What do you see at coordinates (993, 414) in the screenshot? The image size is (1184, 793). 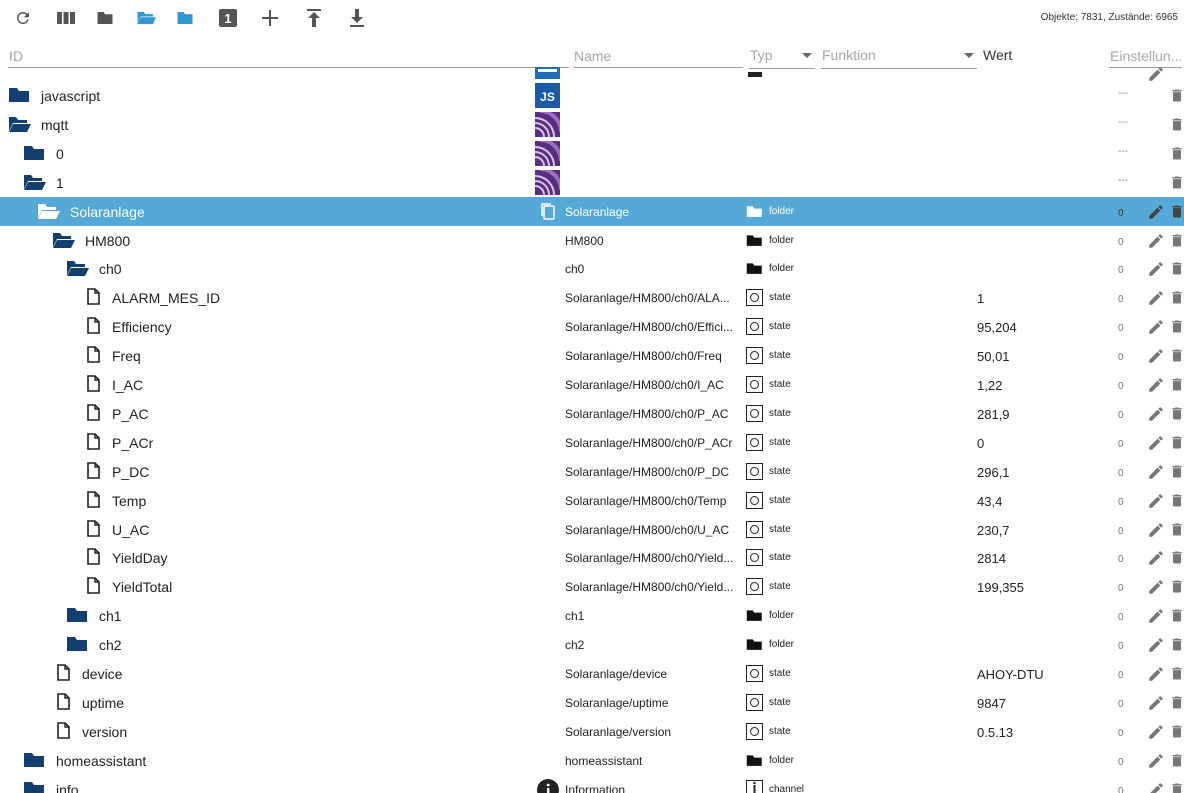 I see `object-value: 281,9` at bounding box center [993, 414].